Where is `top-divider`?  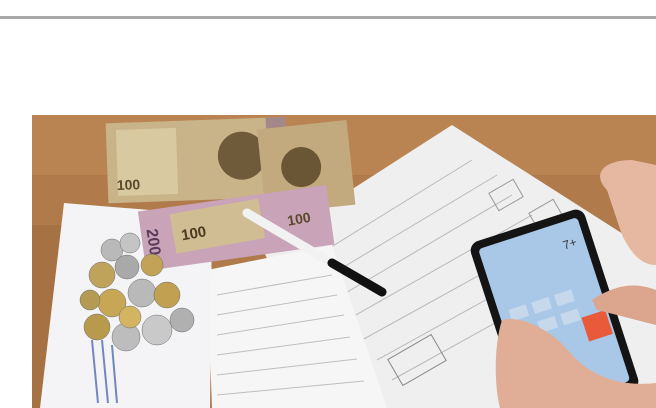
top-divider is located at coordinates (328, 17).